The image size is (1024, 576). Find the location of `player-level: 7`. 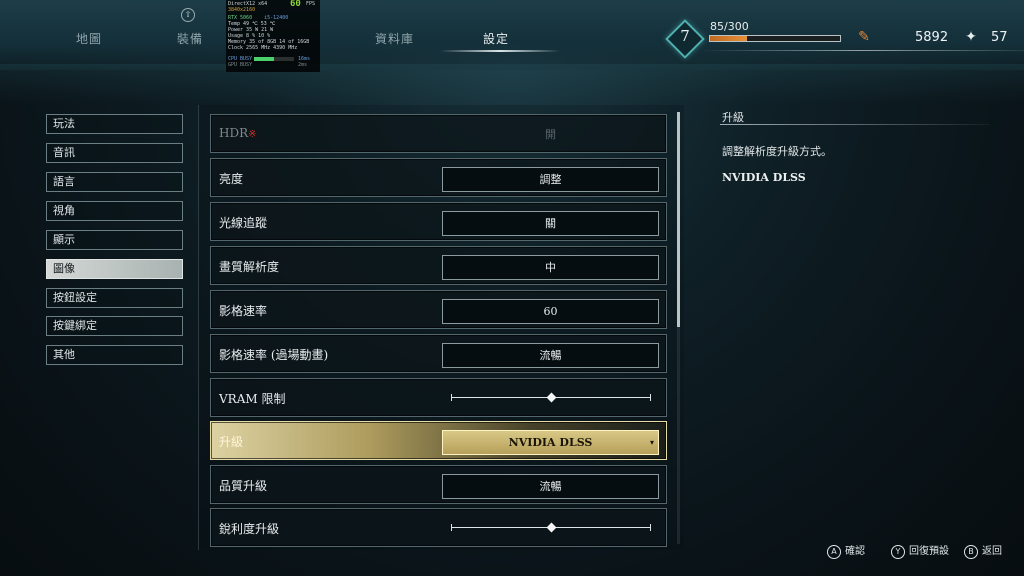

player-level: 7 is located at coordinates (685, 36).